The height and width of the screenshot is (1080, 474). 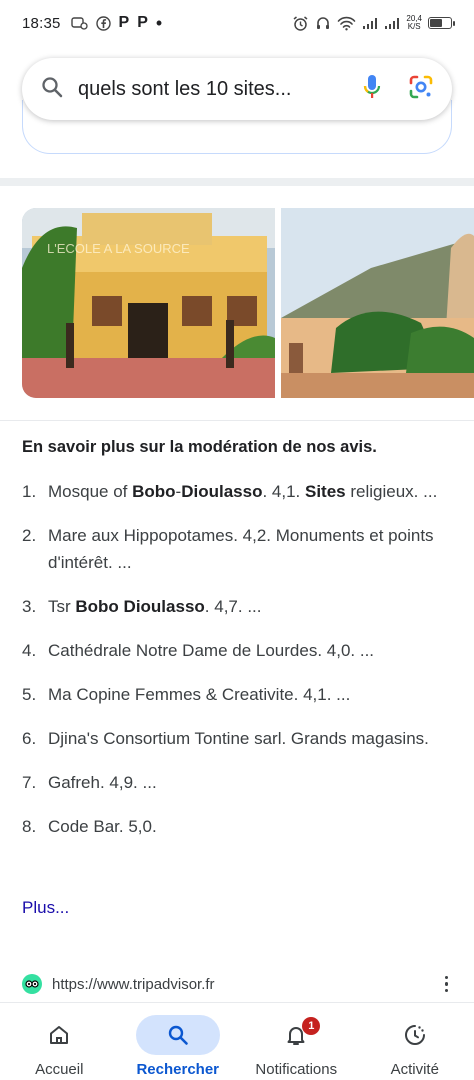 What do you see at coordinates (29, 606) in the screenshot?
I see `list-item-number: 3.` at bounding box center [29, 606].